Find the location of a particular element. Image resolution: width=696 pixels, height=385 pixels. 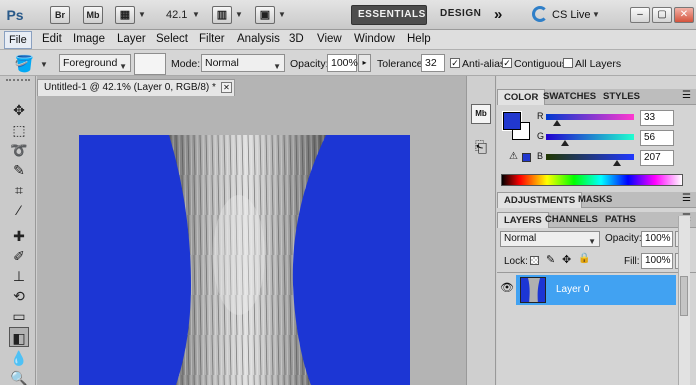

workspace-essentials-button: ESSENTIALS is located at coordinates (389, 15).